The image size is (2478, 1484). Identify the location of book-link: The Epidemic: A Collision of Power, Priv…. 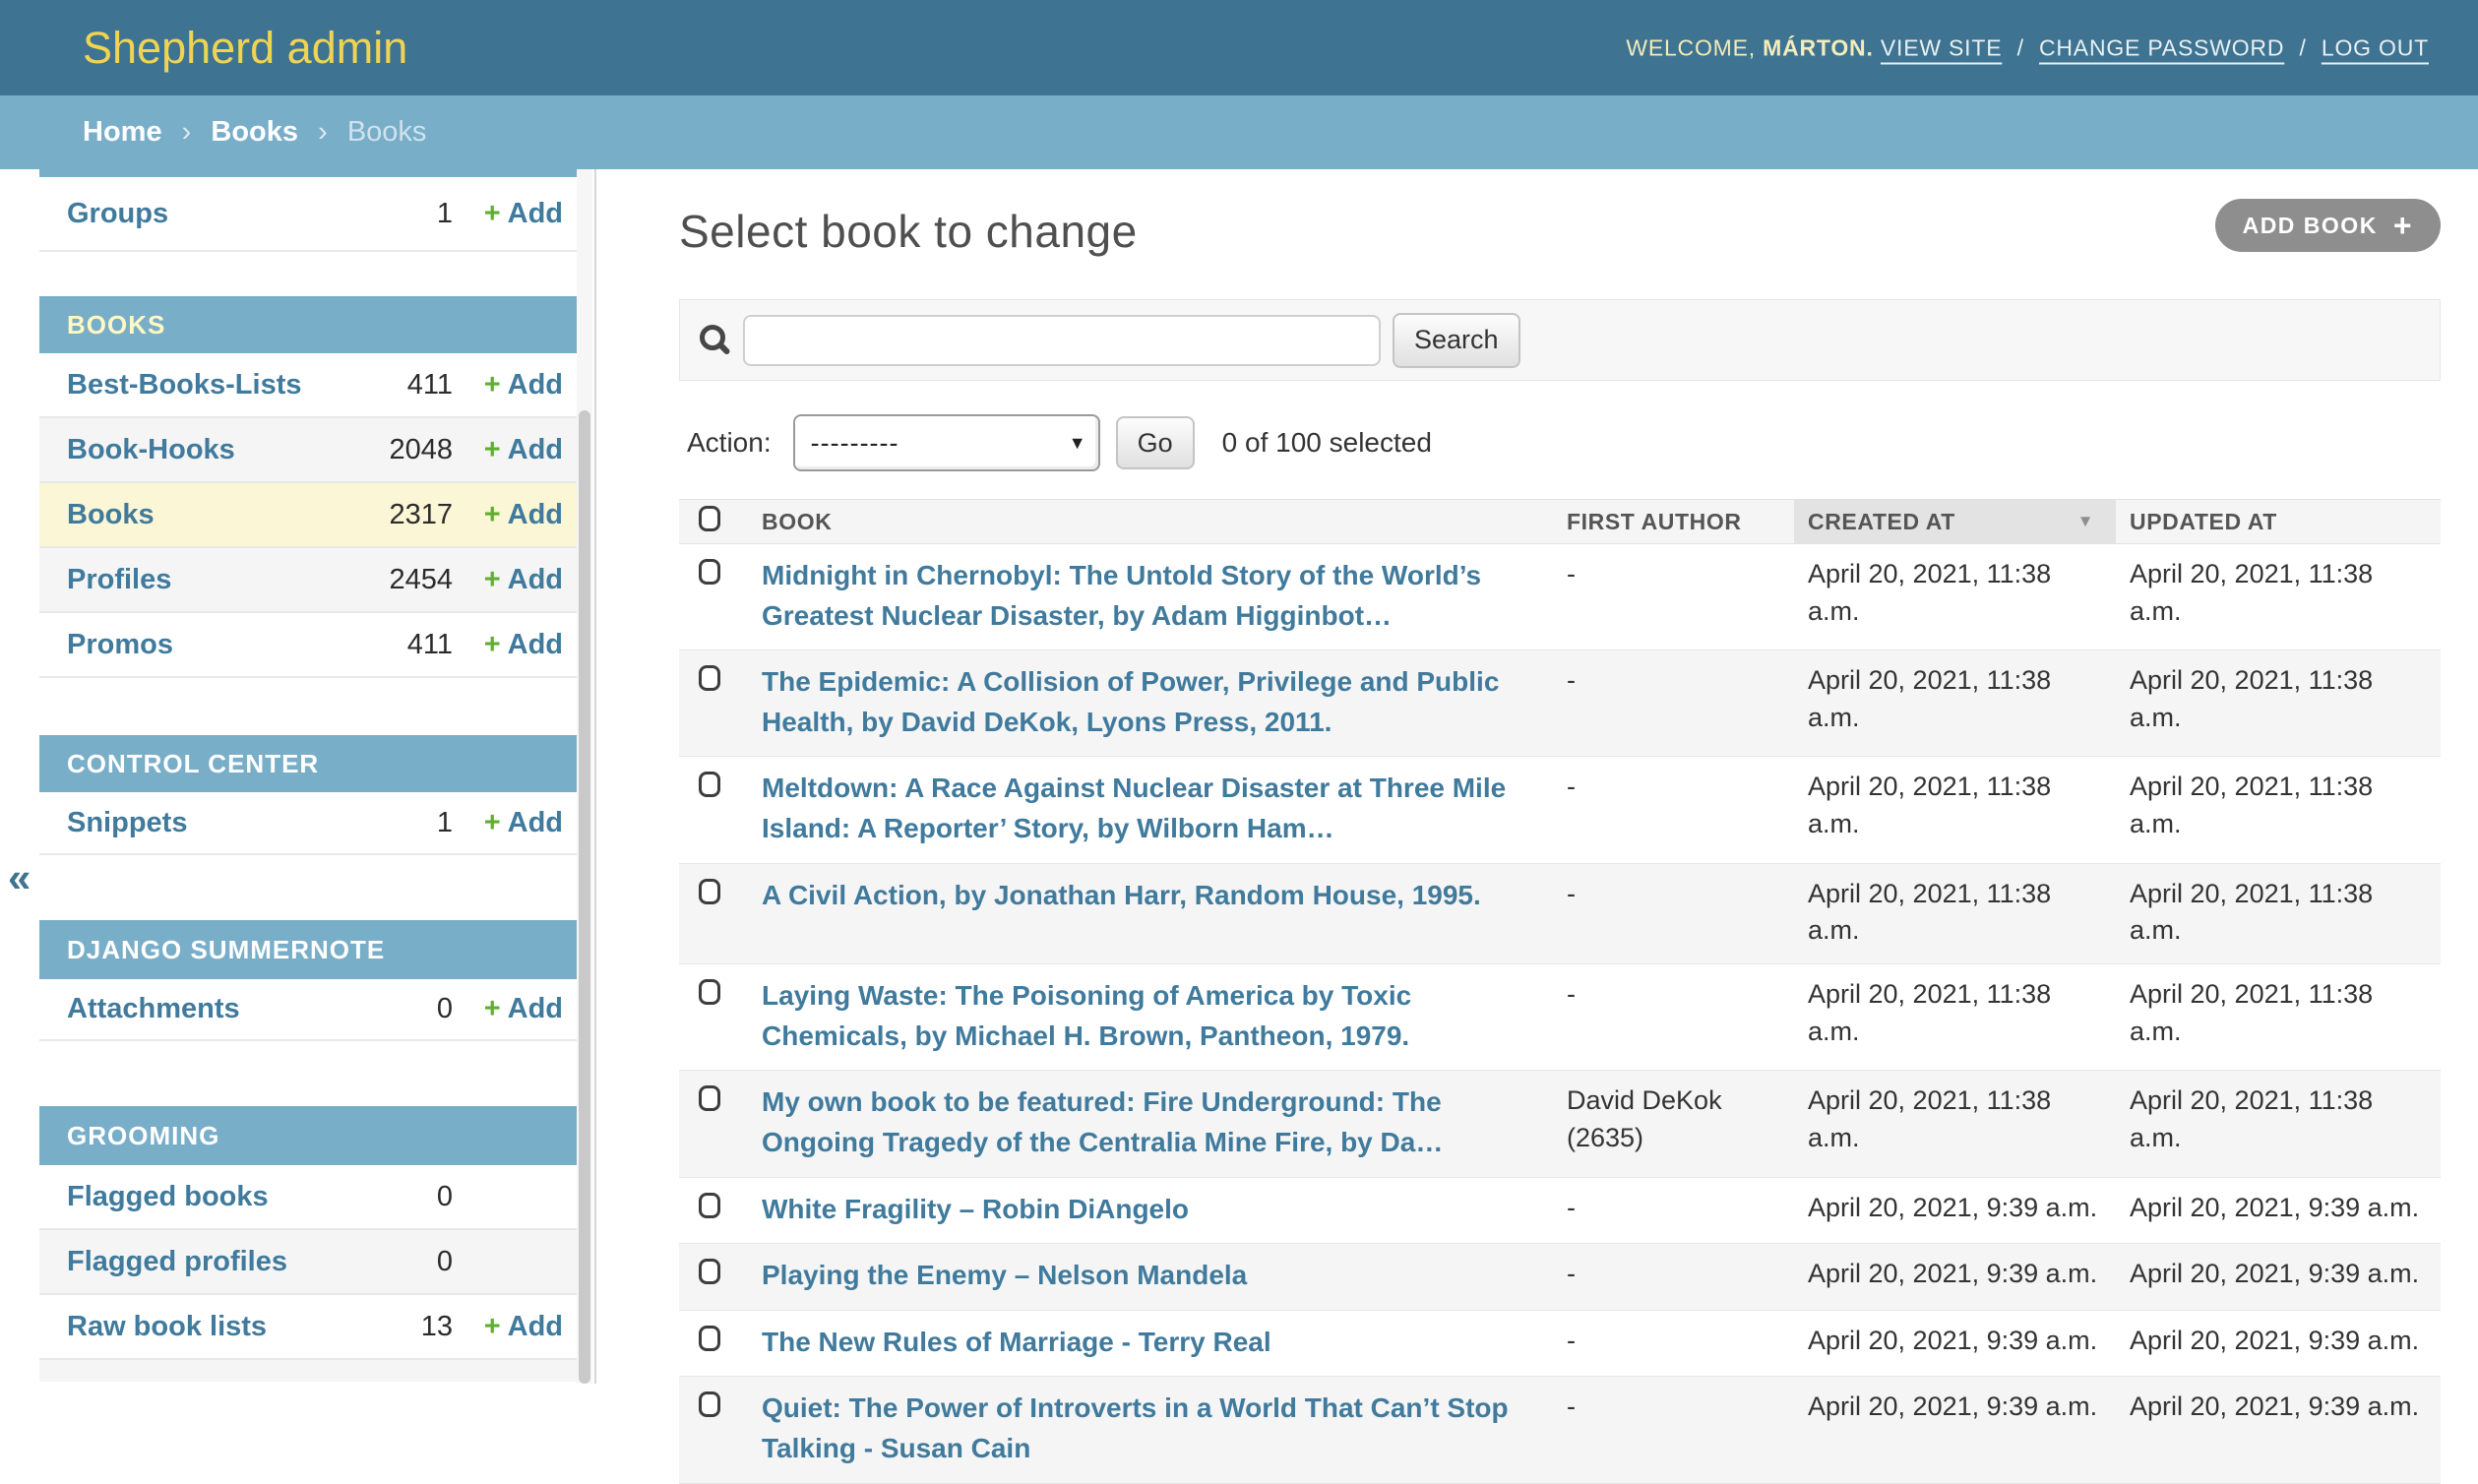
(1130, 701).